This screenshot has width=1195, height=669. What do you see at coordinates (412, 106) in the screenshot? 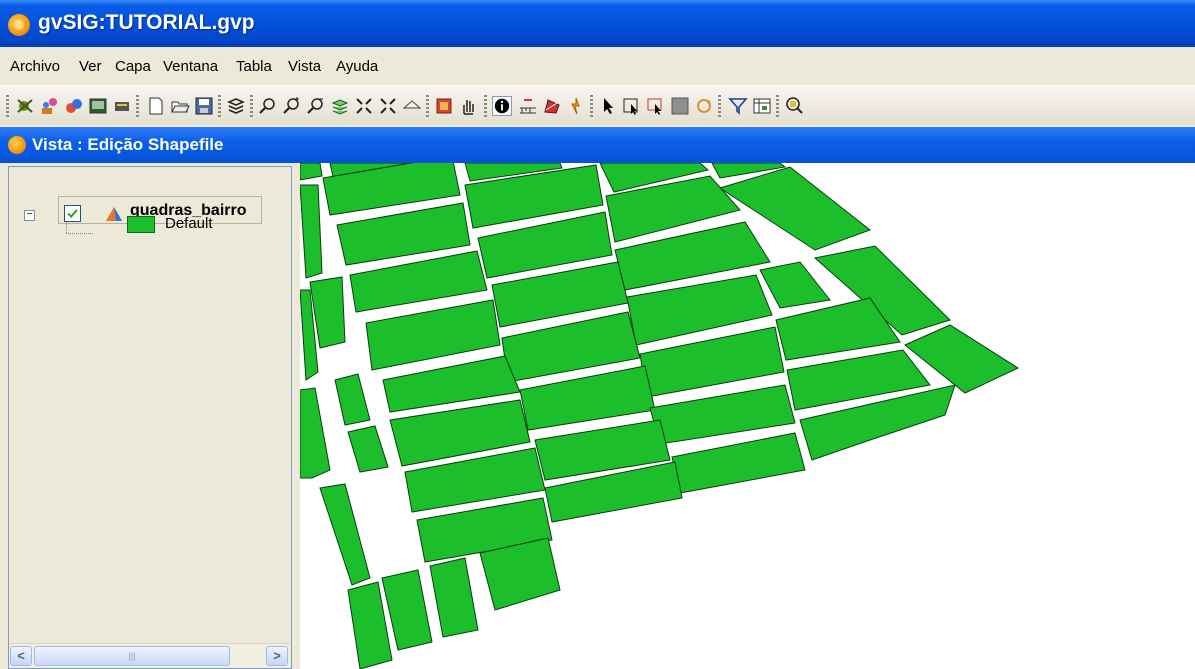
I see `zoom-back-icon` at bounding box center [412, 106].